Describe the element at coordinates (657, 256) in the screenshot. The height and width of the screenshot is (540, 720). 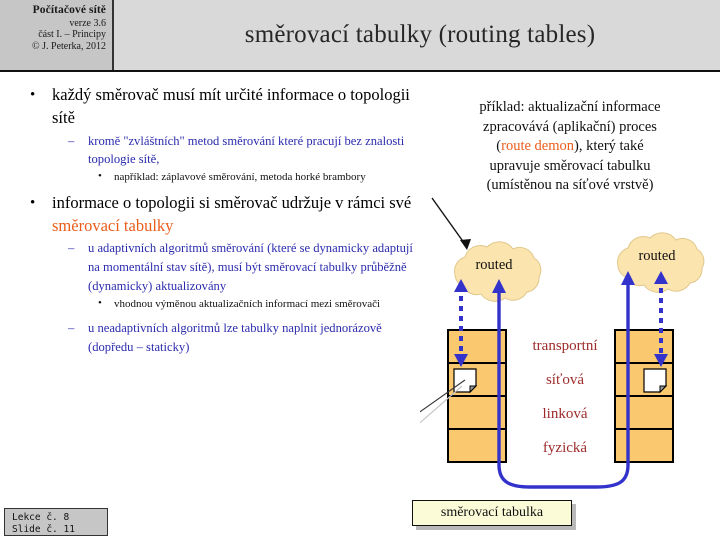
I see `cloud-right-label: routed` at that location.